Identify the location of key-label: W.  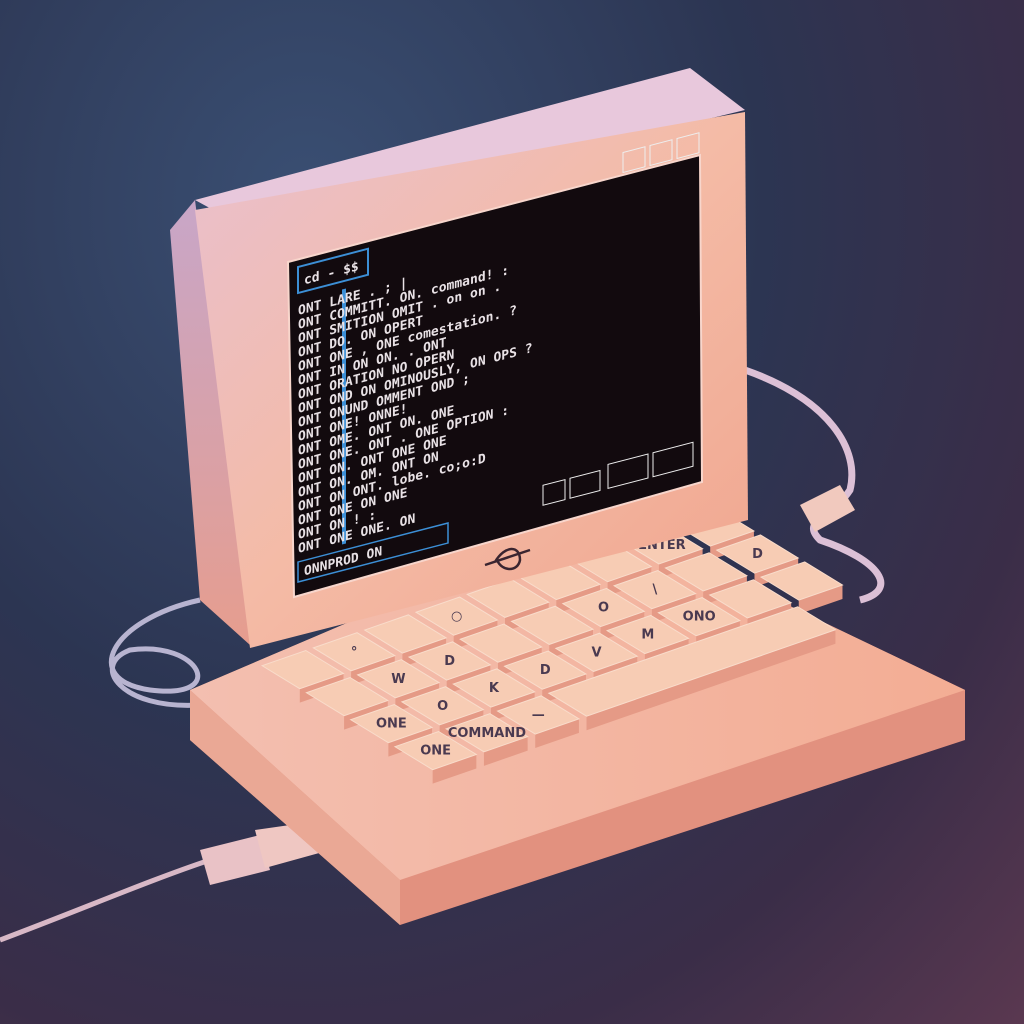
(398, 679).